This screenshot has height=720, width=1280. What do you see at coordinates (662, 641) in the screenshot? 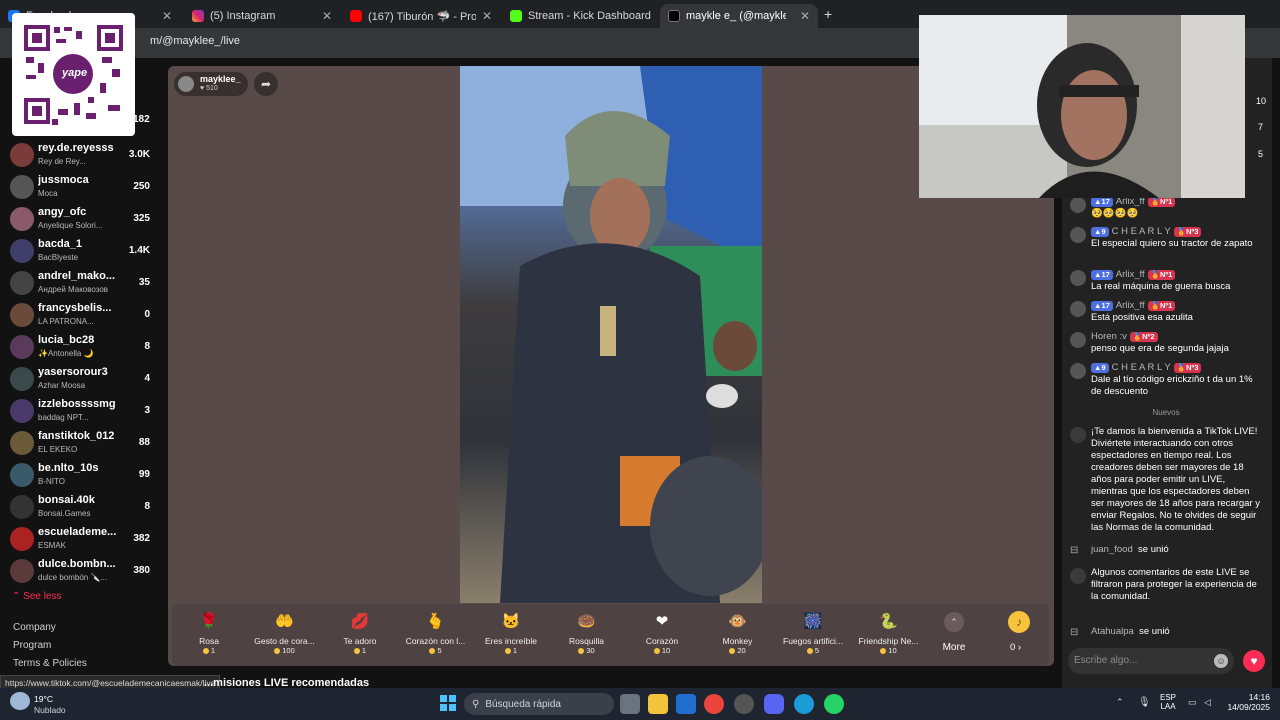
I see `gift-name: Corazón` at bounding box center [662, 641].